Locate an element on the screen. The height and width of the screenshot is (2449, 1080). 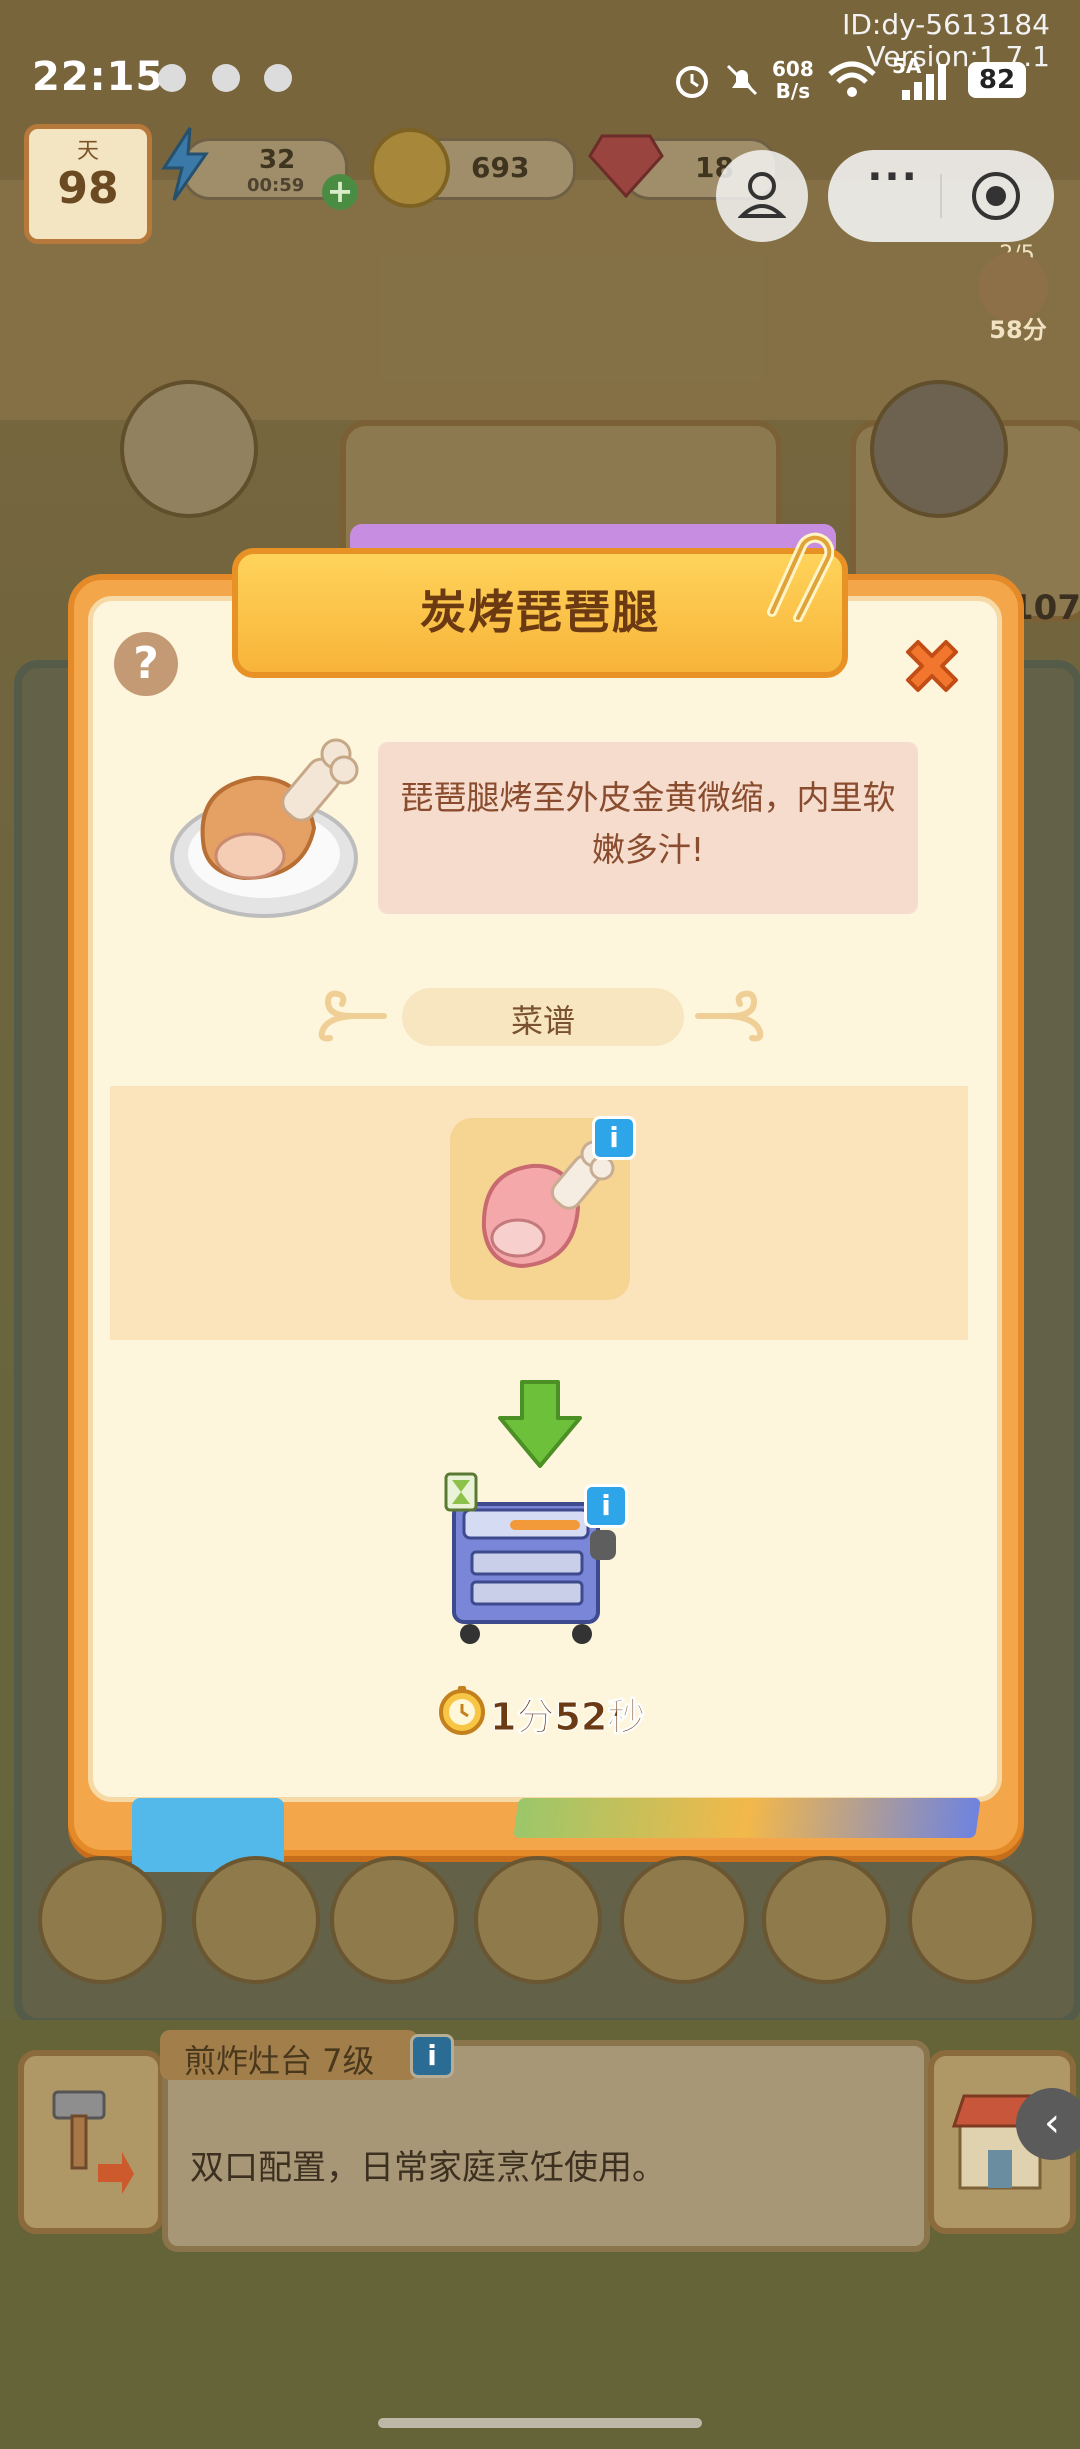
clock: 22:15 is located at coordinates (98, 77).